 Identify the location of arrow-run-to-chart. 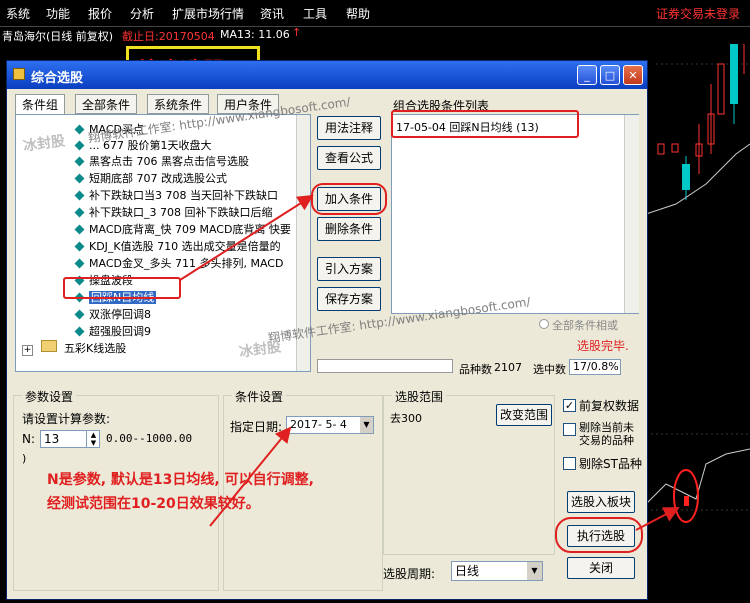
(657, 519).